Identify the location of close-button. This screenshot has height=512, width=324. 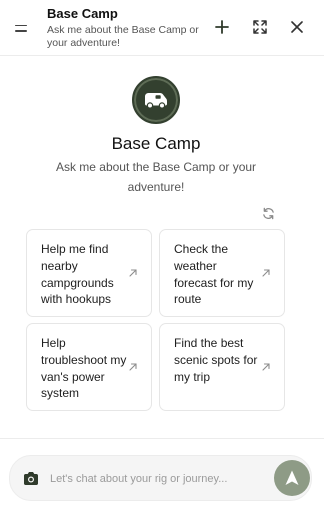
(297, 27).